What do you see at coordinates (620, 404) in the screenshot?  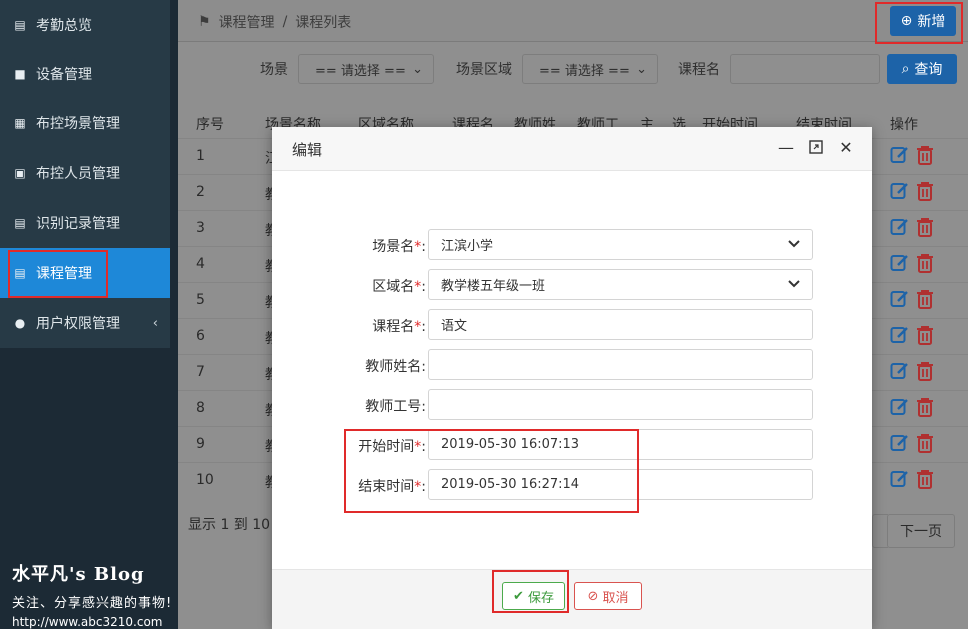 I see `teacher-id-field` at bounding box center [620, 404].